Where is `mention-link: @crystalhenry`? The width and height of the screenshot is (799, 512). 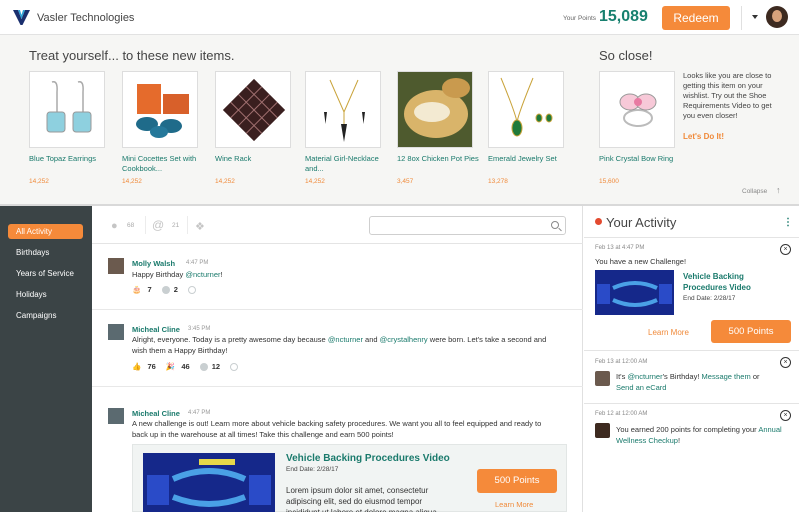 mention-link: @crystalhenry is located at coordinates (404, 339).